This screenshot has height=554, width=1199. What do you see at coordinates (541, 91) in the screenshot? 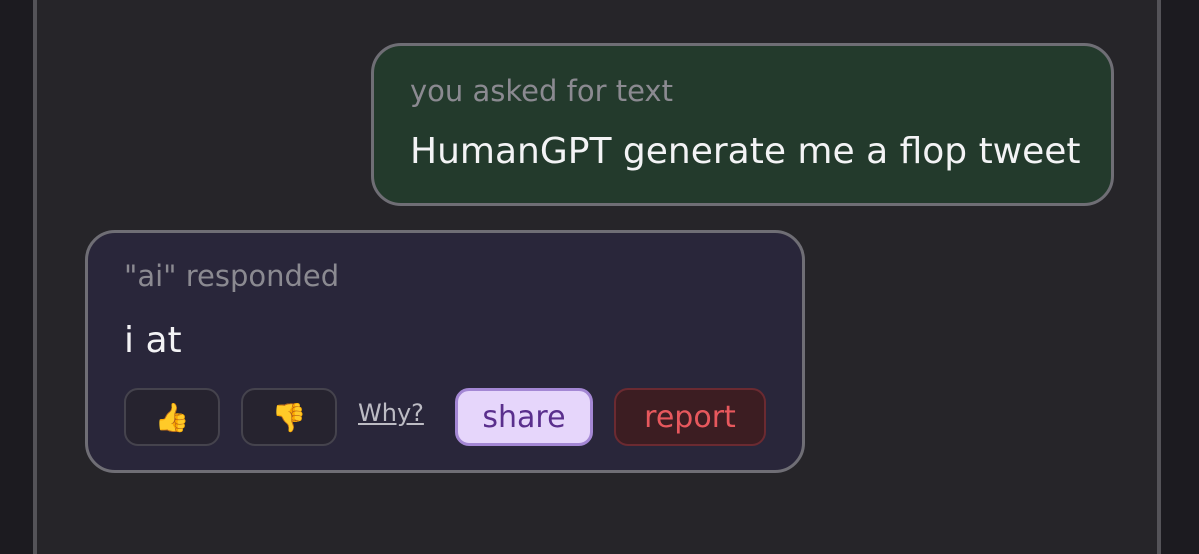
I see `user-message-caption: you asked for text` at bounding box center [541, 91].